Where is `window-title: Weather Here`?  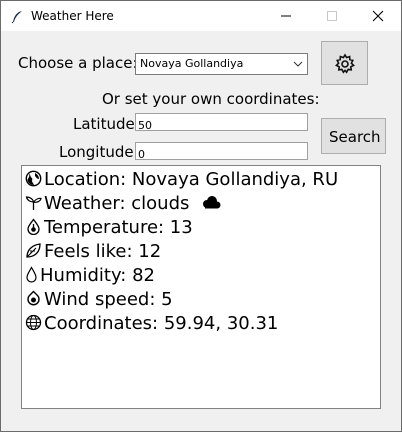
window-title: Weather Here is located at coordinates (72, 16).